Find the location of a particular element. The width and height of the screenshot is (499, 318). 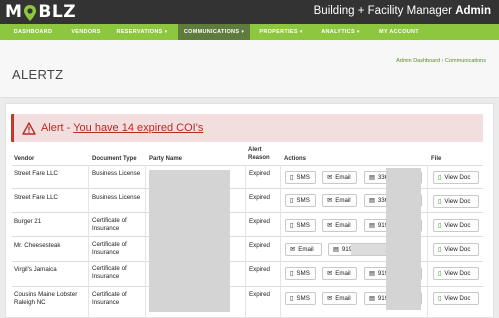

breadcrumb: Admin Dashboard › Communications is located at coordinates (441, 61).